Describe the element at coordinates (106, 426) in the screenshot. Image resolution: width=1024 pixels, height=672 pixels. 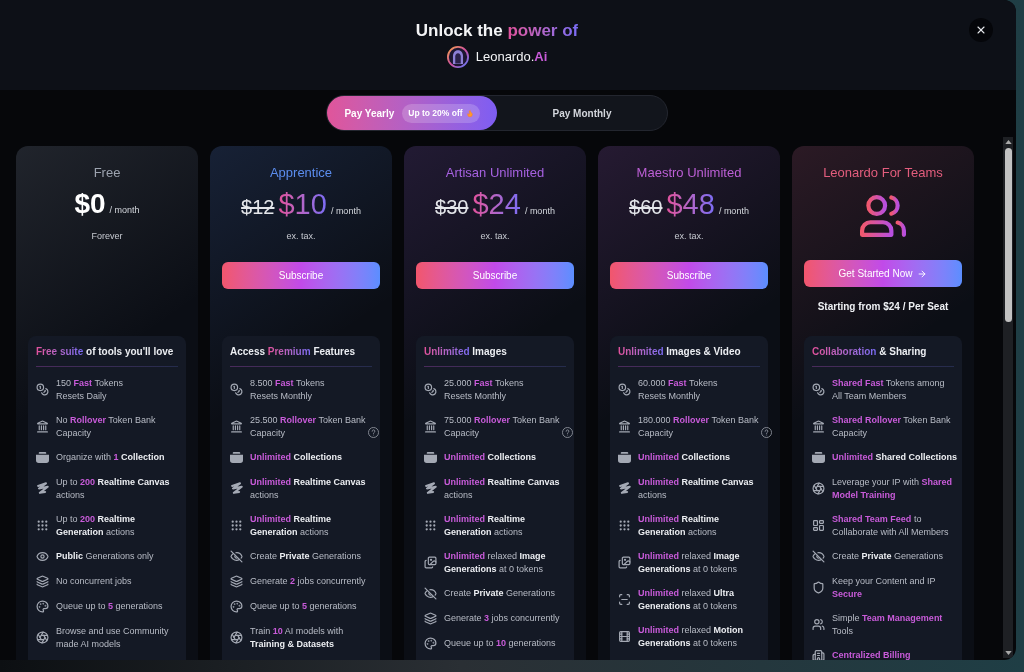
I see `feature-text: No Rollover Token Bank Capacity` at that location.